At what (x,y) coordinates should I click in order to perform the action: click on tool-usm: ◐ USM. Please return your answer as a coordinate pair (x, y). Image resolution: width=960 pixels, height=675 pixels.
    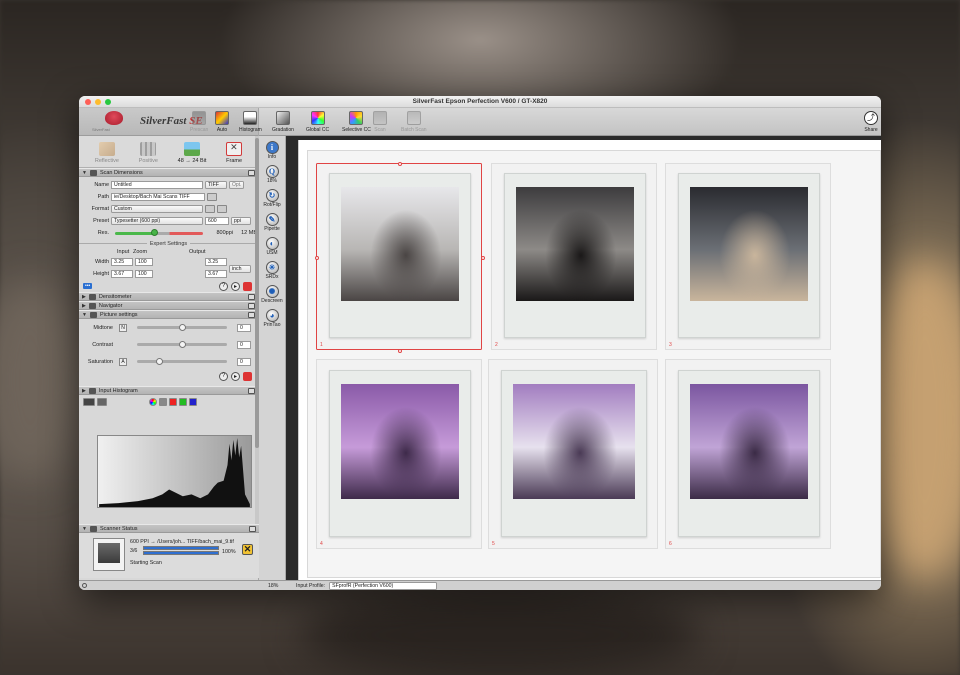
    Looking at the image, I should click on (272, 246).